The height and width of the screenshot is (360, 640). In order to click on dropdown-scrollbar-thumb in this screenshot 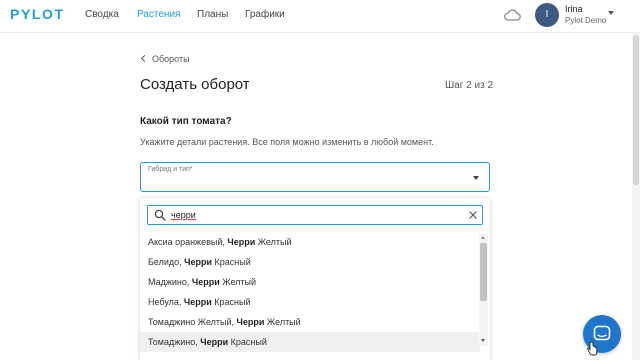, I will do `click(483, 272)`.